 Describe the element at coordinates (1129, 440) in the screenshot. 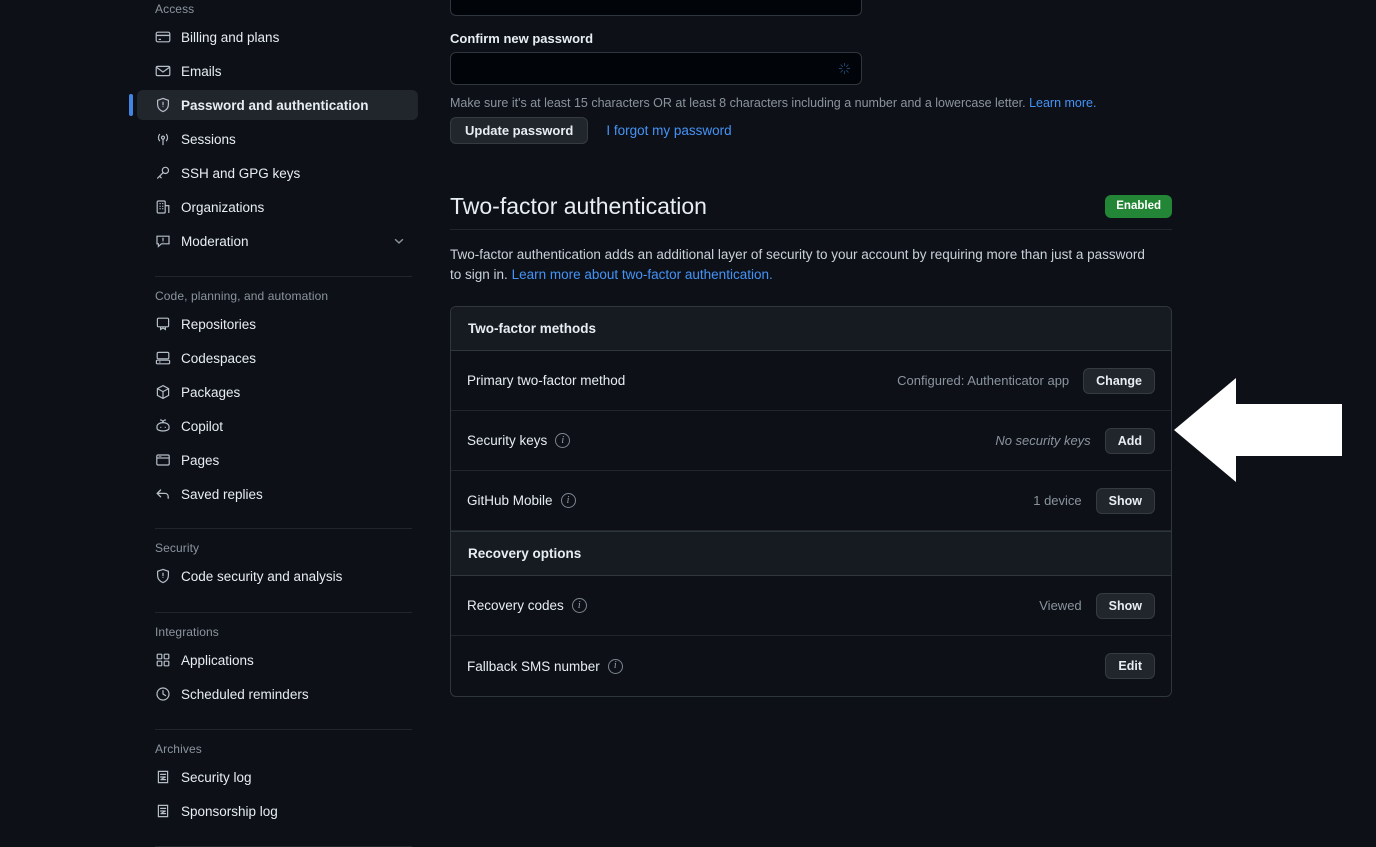

I see `add-security-key-button: Add` at that location.